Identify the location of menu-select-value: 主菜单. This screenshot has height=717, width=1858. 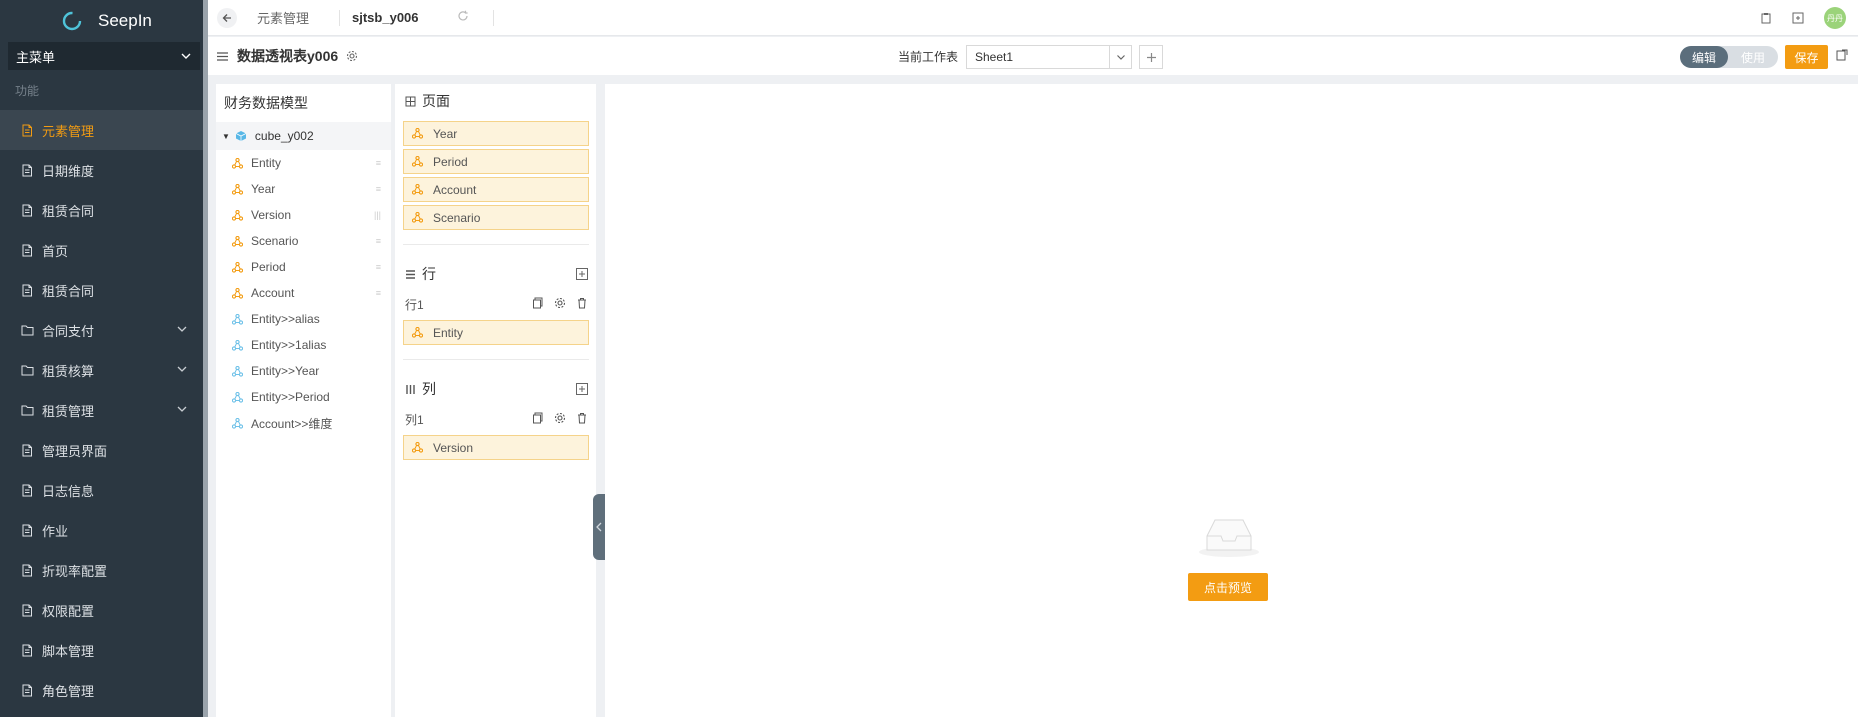
(36, 57).